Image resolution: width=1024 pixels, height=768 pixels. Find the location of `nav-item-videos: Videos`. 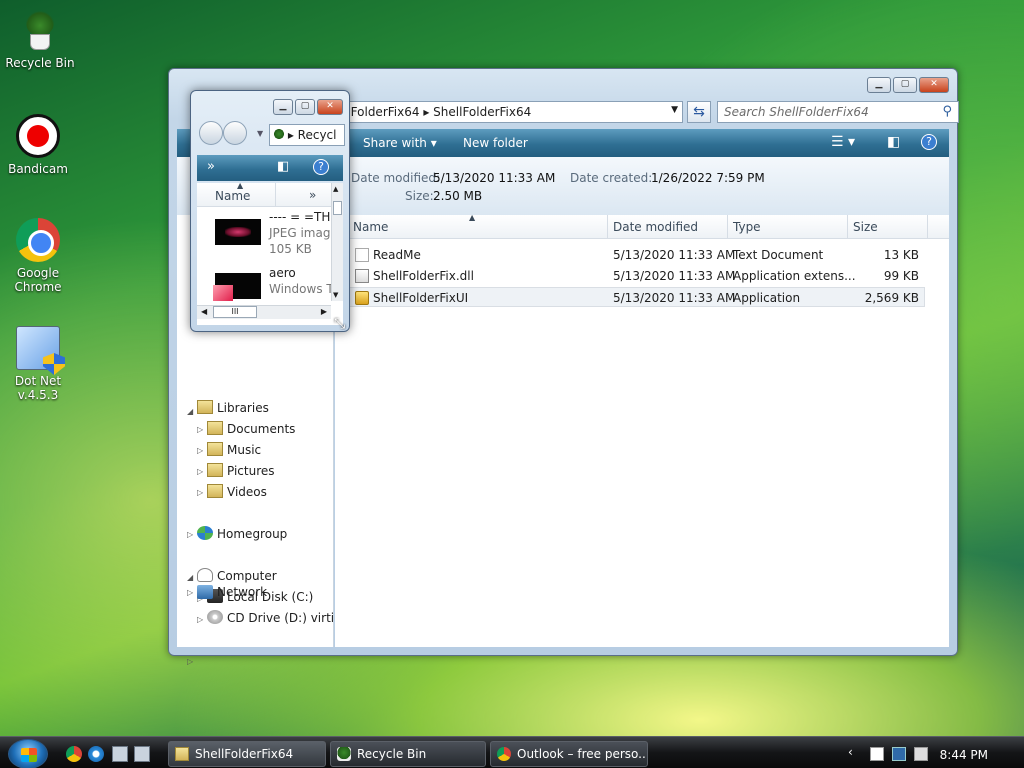

nav-item-videos: Videos is located at coordinates (247, 492).